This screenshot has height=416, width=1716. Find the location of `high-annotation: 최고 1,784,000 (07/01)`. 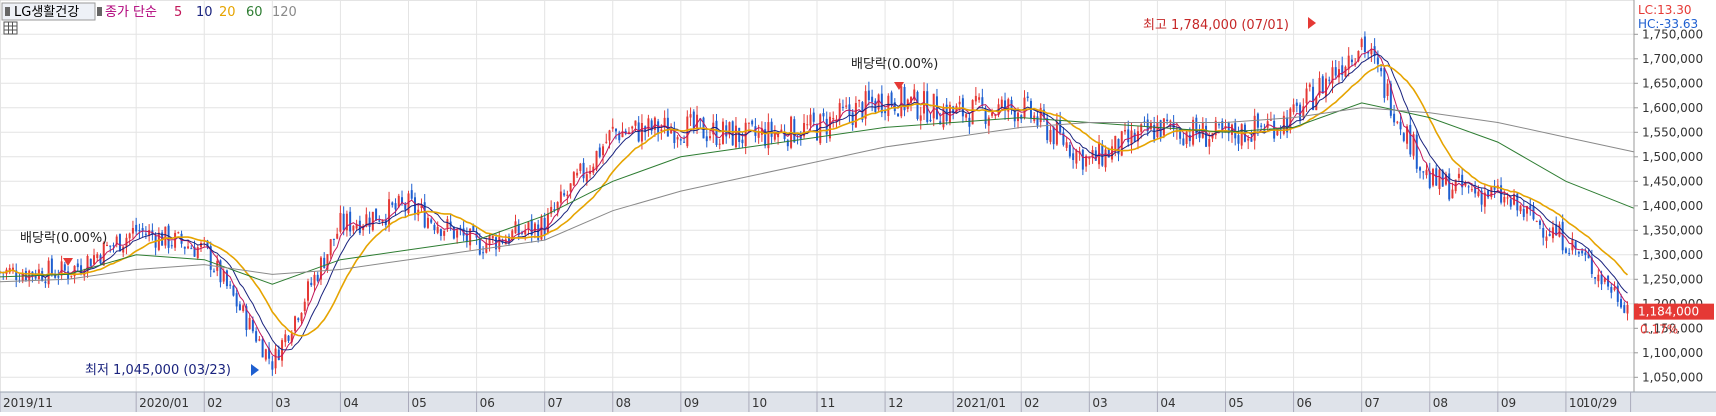

high-annotation: 최고 1,784,000 (07/01) is located at coordinates (1216, 25).